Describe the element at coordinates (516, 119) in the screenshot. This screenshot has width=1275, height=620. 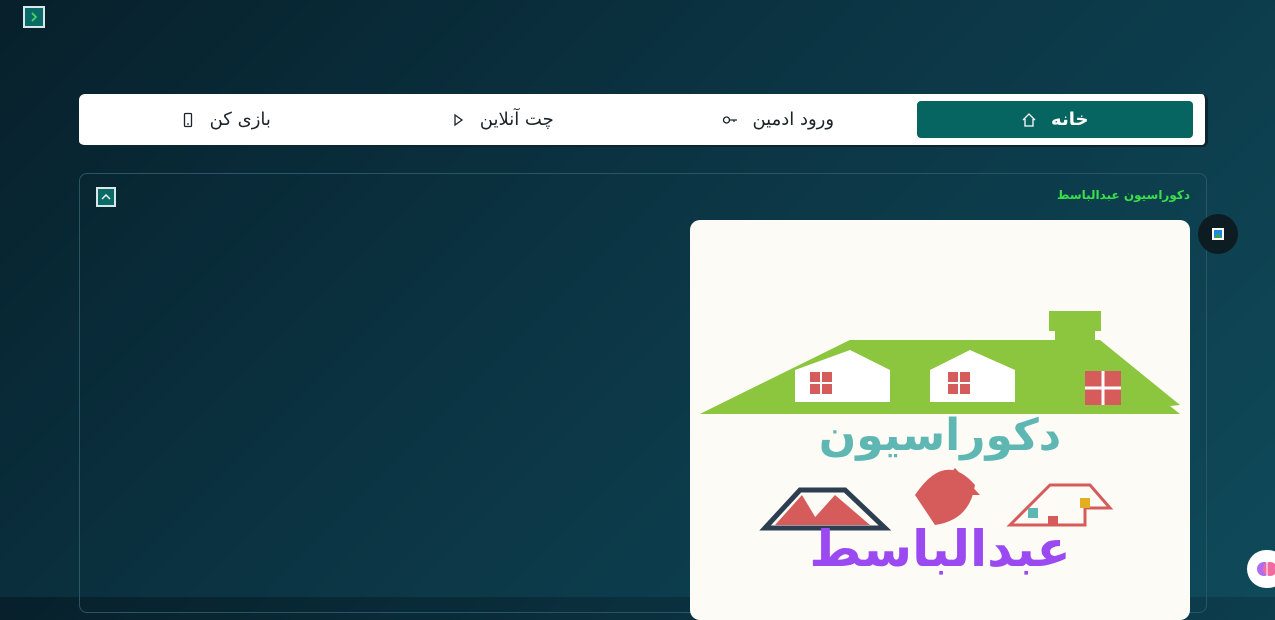
I see `tab-label: چت آنلاین` at that location.